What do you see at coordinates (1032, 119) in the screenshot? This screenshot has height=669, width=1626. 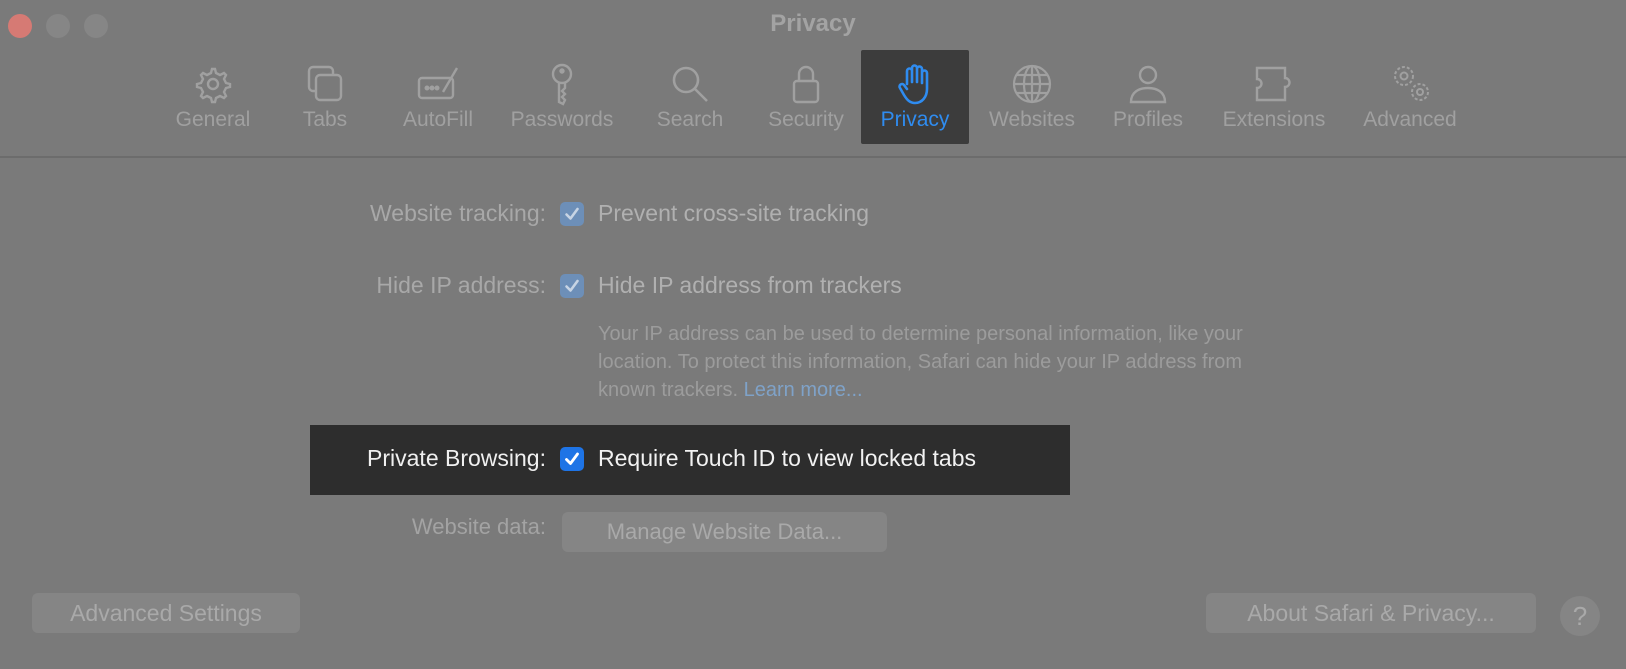 I see `tab-label: Websites` at bounding box center [1032, 119].